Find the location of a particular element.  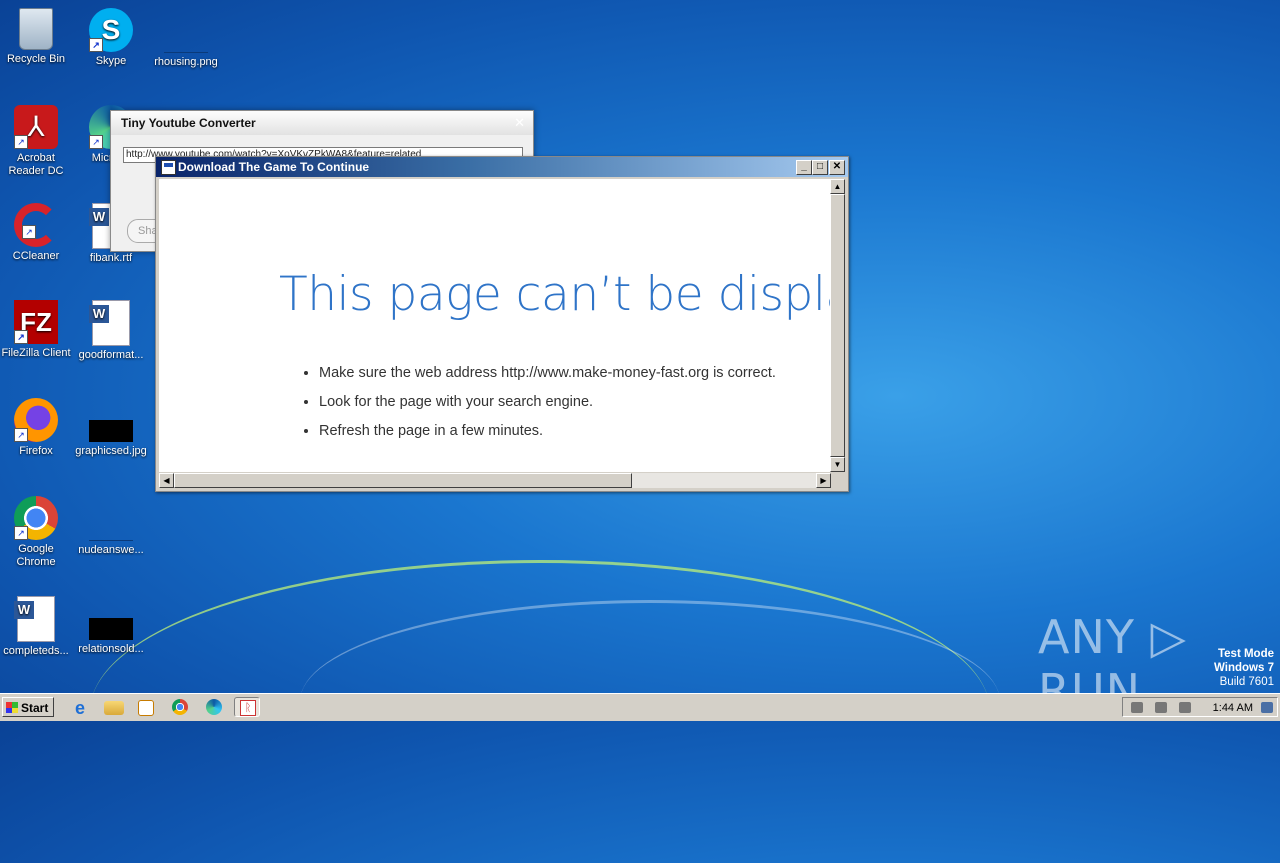

horizontal-scrollbar: ◀ ▶ is located at coordinates (495, 480).